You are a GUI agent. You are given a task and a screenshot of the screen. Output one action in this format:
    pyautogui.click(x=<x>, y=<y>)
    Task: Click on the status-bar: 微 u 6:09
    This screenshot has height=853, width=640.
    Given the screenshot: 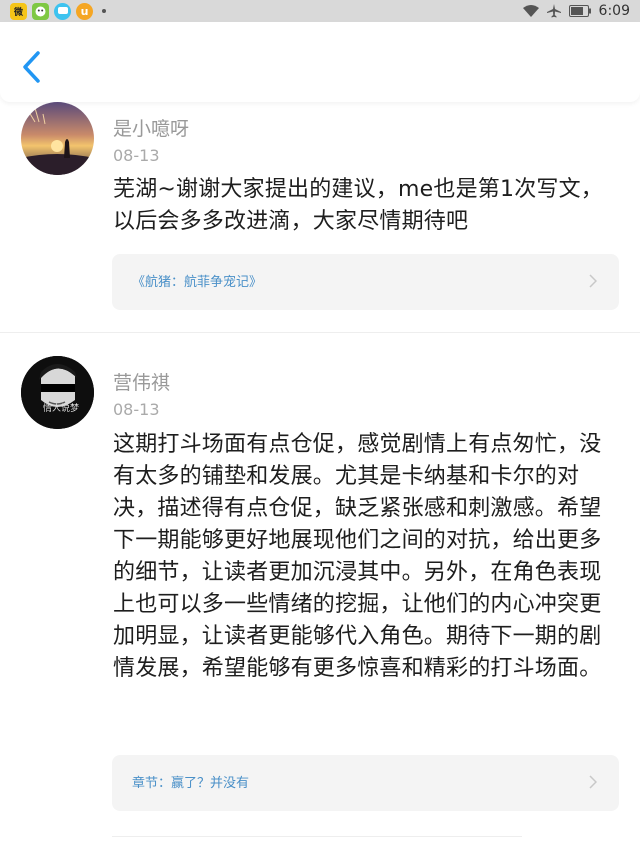 What is the action you would take?
    pyautogui.click(x=320, y=11)
    